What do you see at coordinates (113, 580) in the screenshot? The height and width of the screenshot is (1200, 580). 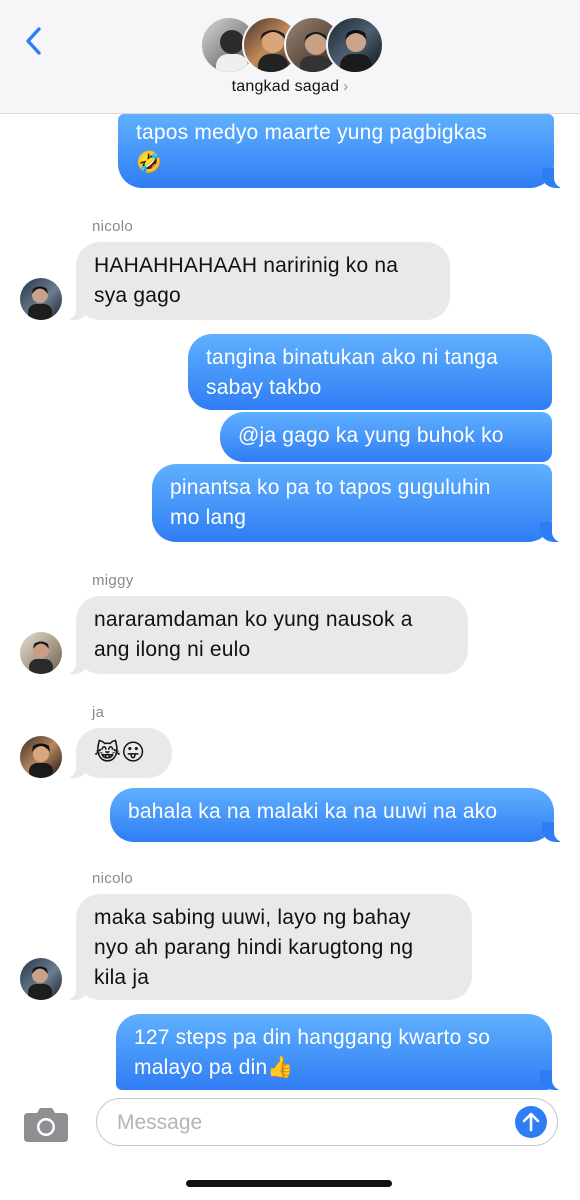 I see `sender-name: miggy` at bounding box center [113, 580].